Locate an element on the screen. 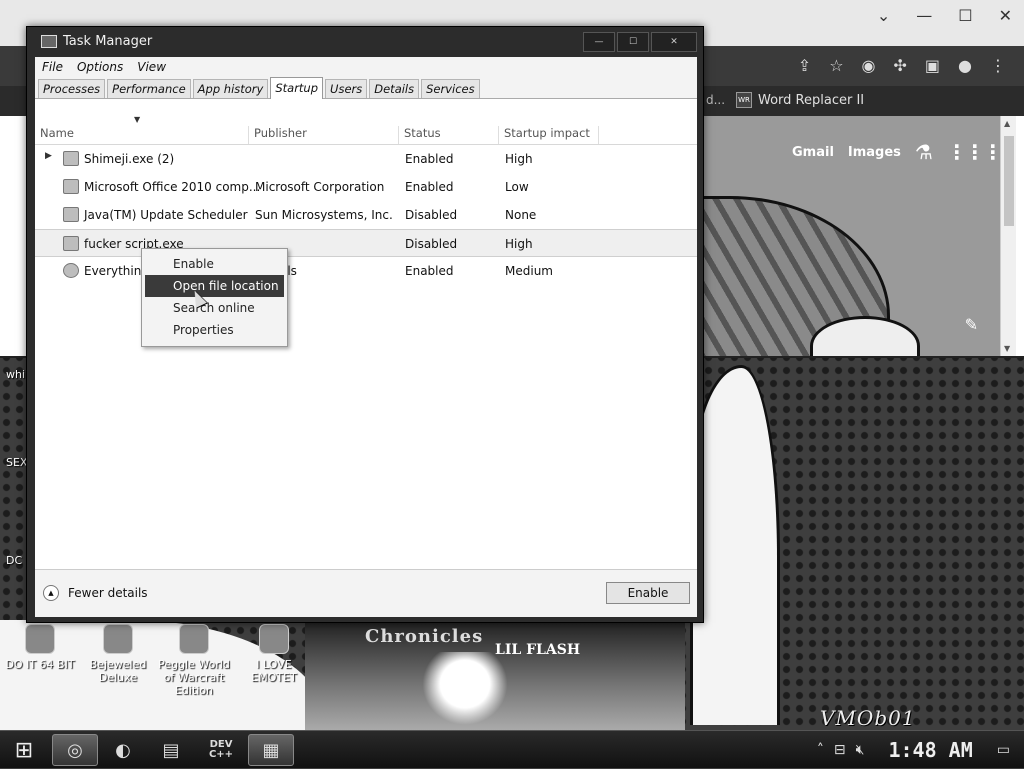  row-impact: None is located at coordinates (521, 215).